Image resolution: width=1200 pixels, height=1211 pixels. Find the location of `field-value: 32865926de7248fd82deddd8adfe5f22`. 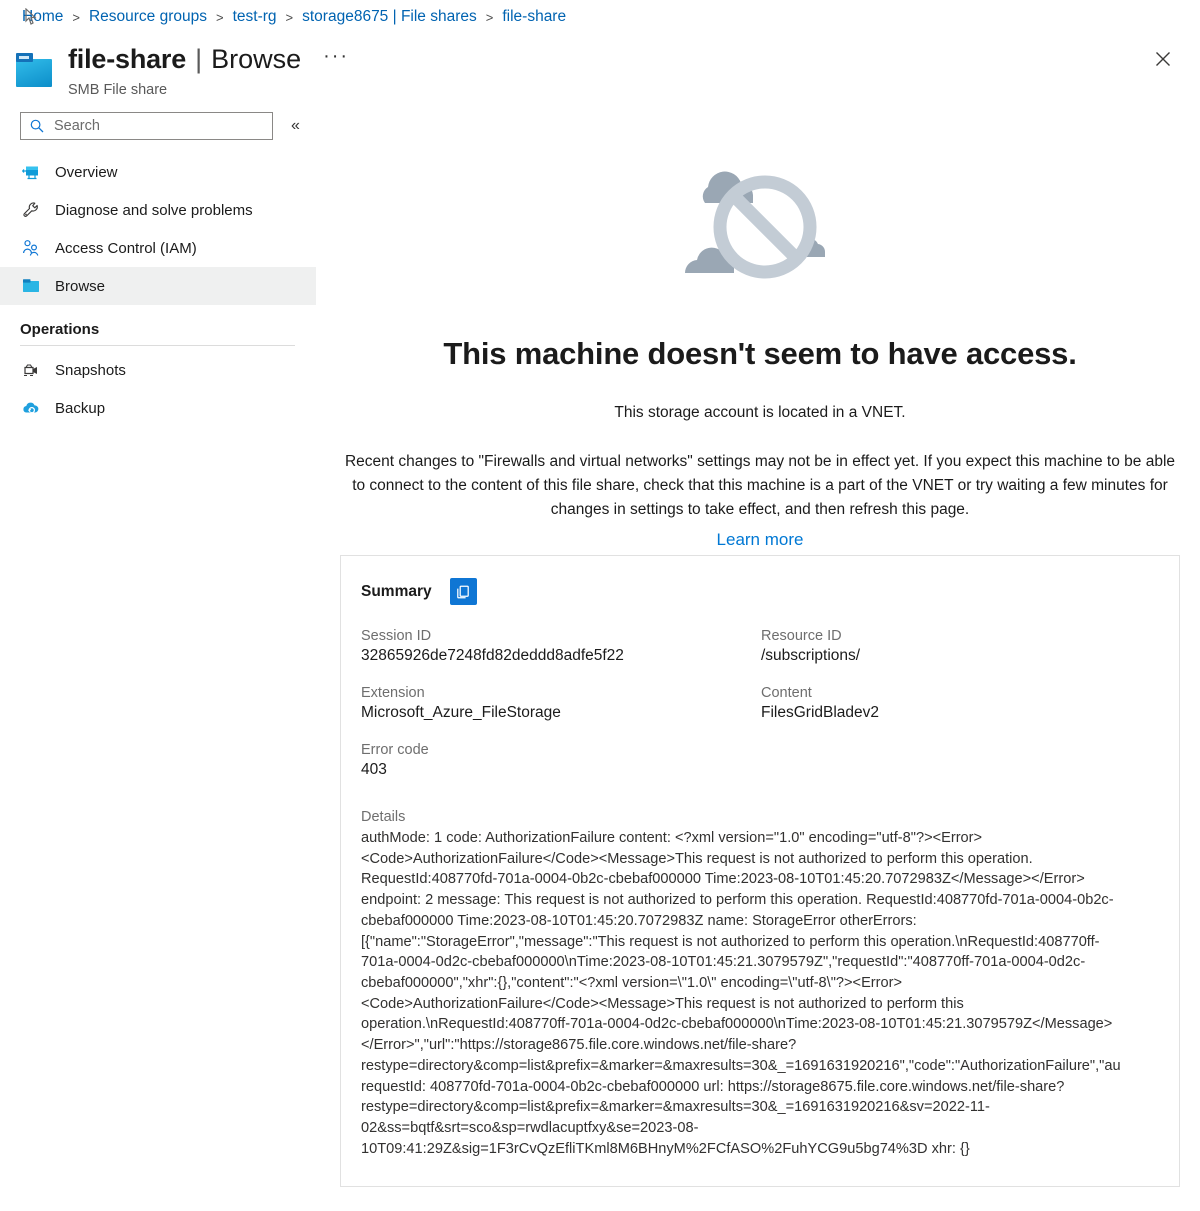

field-value: 32865926de7248fd82deddd8adfe5f22 is located at coordinates (492, 655).